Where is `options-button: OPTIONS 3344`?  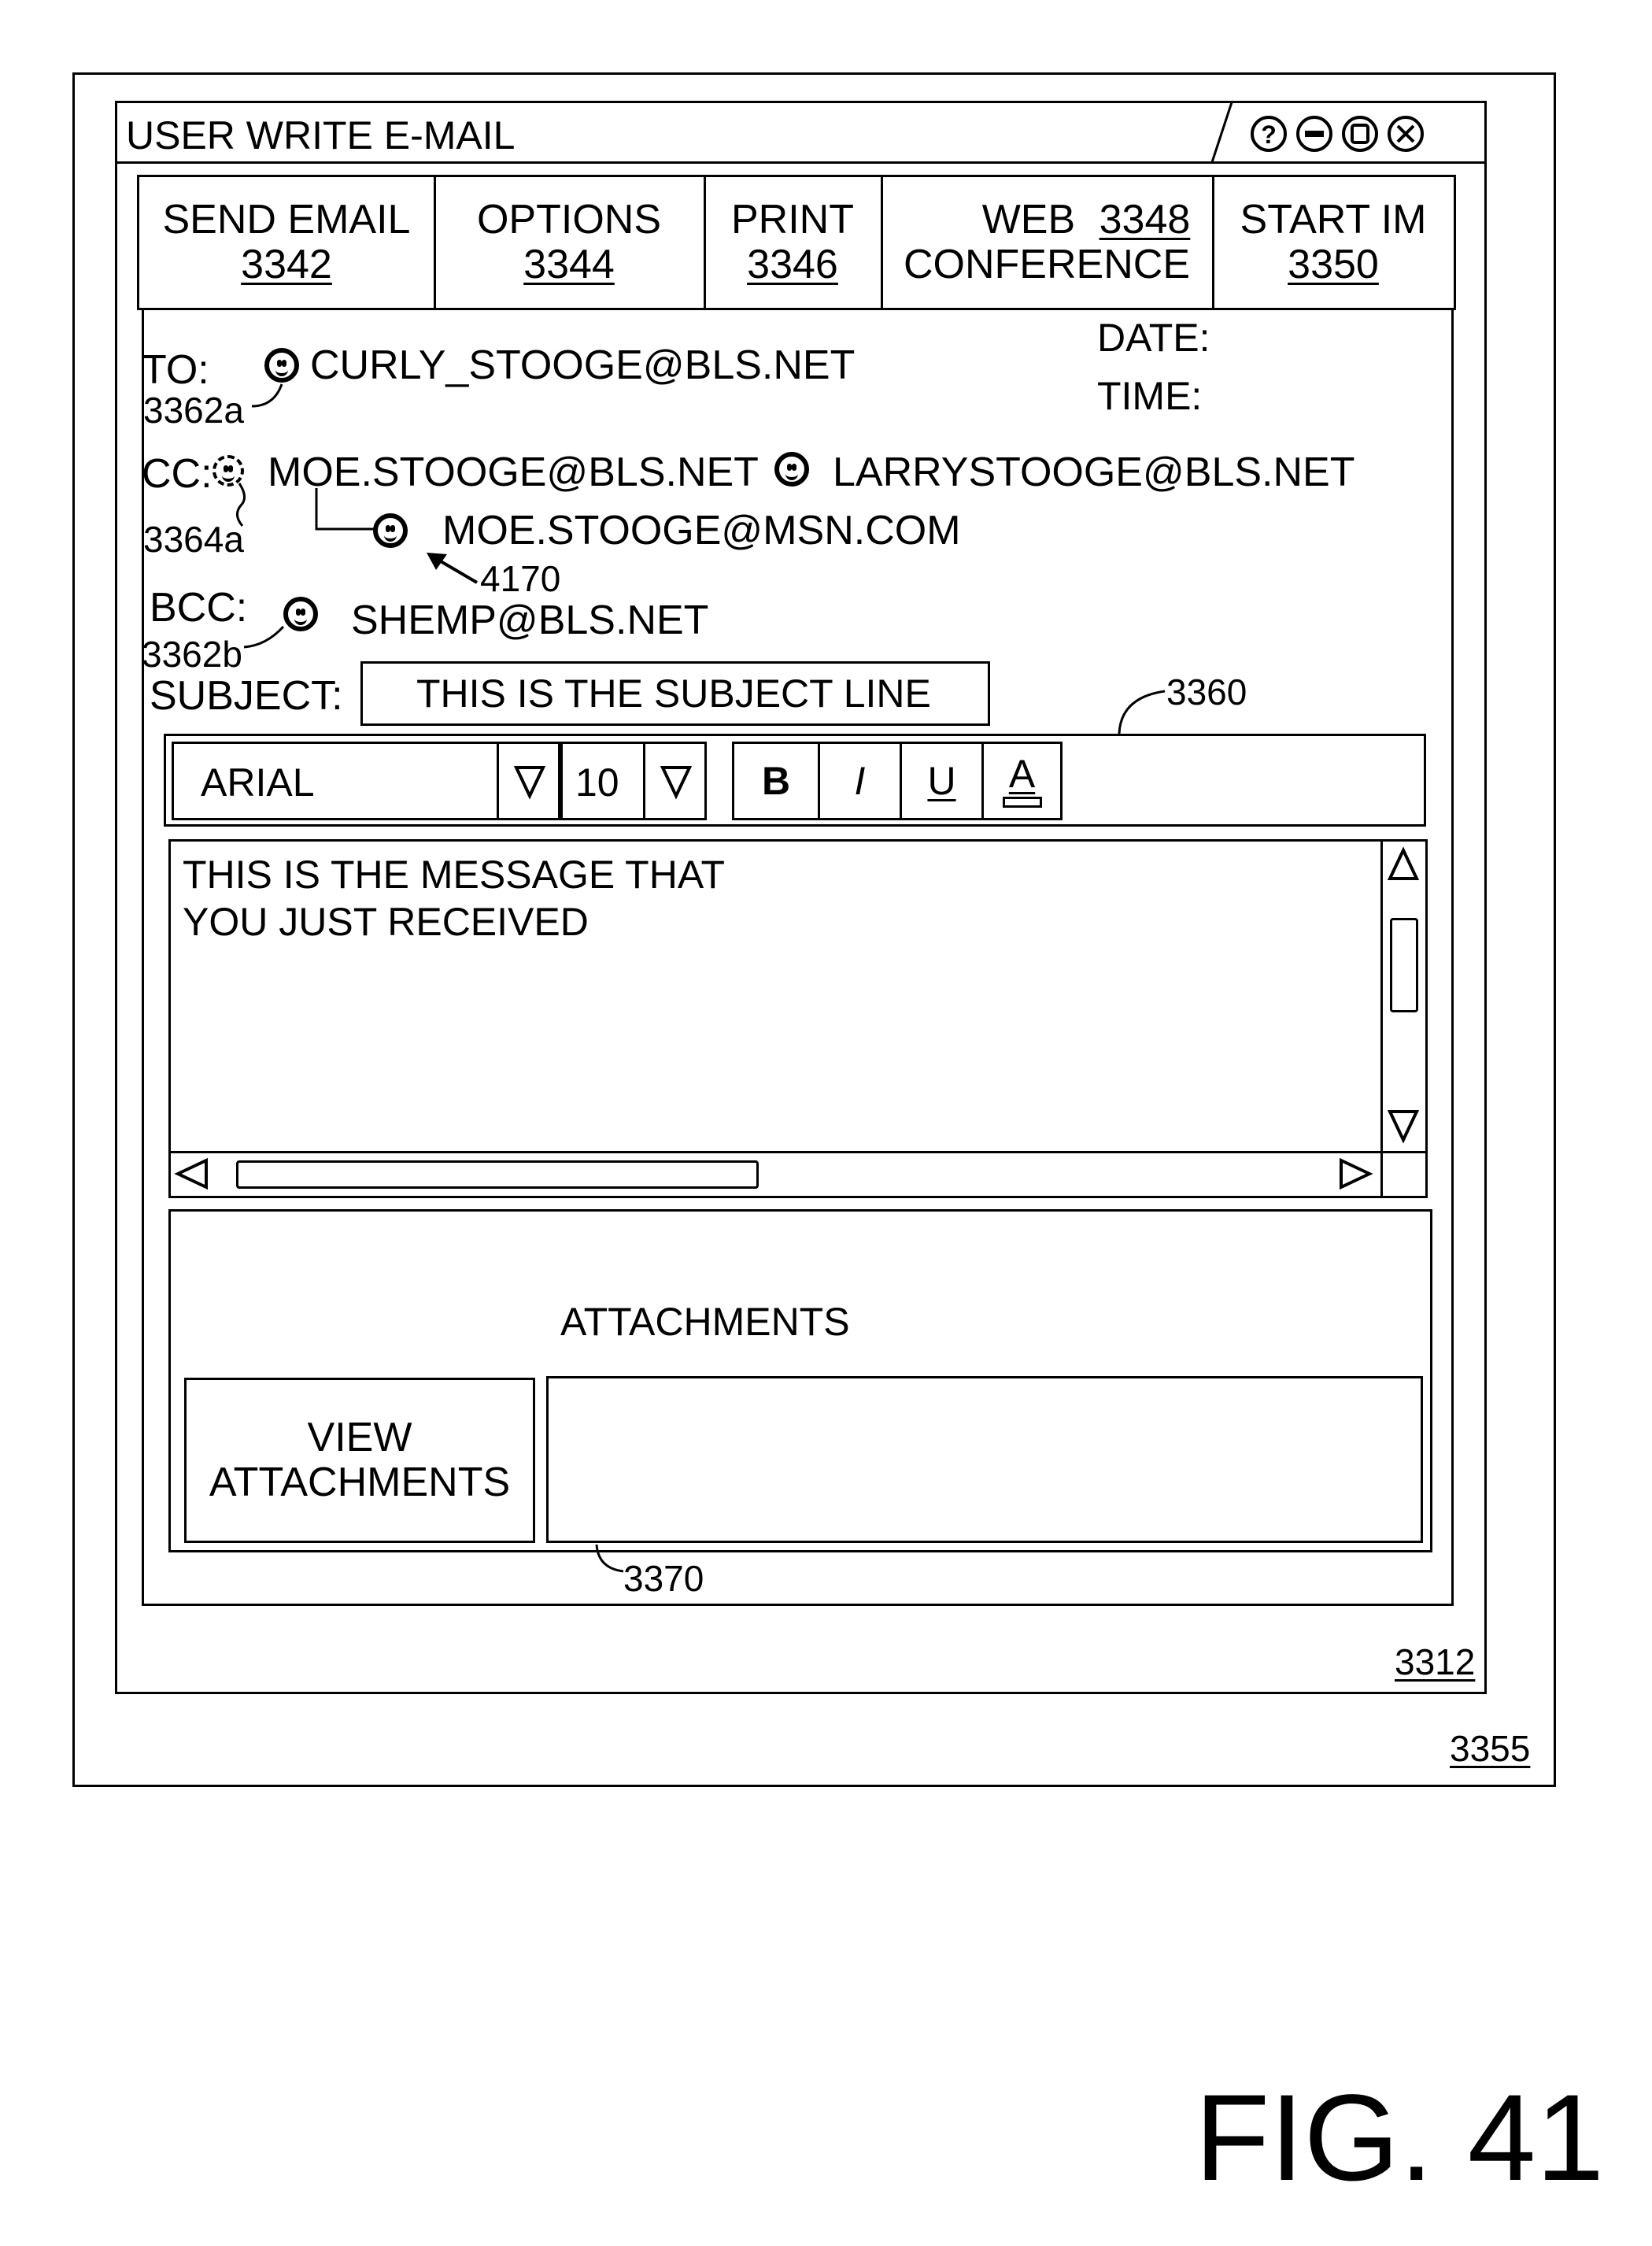 options-button: OPTIONS 3344 is located at coordinates (570, 242).